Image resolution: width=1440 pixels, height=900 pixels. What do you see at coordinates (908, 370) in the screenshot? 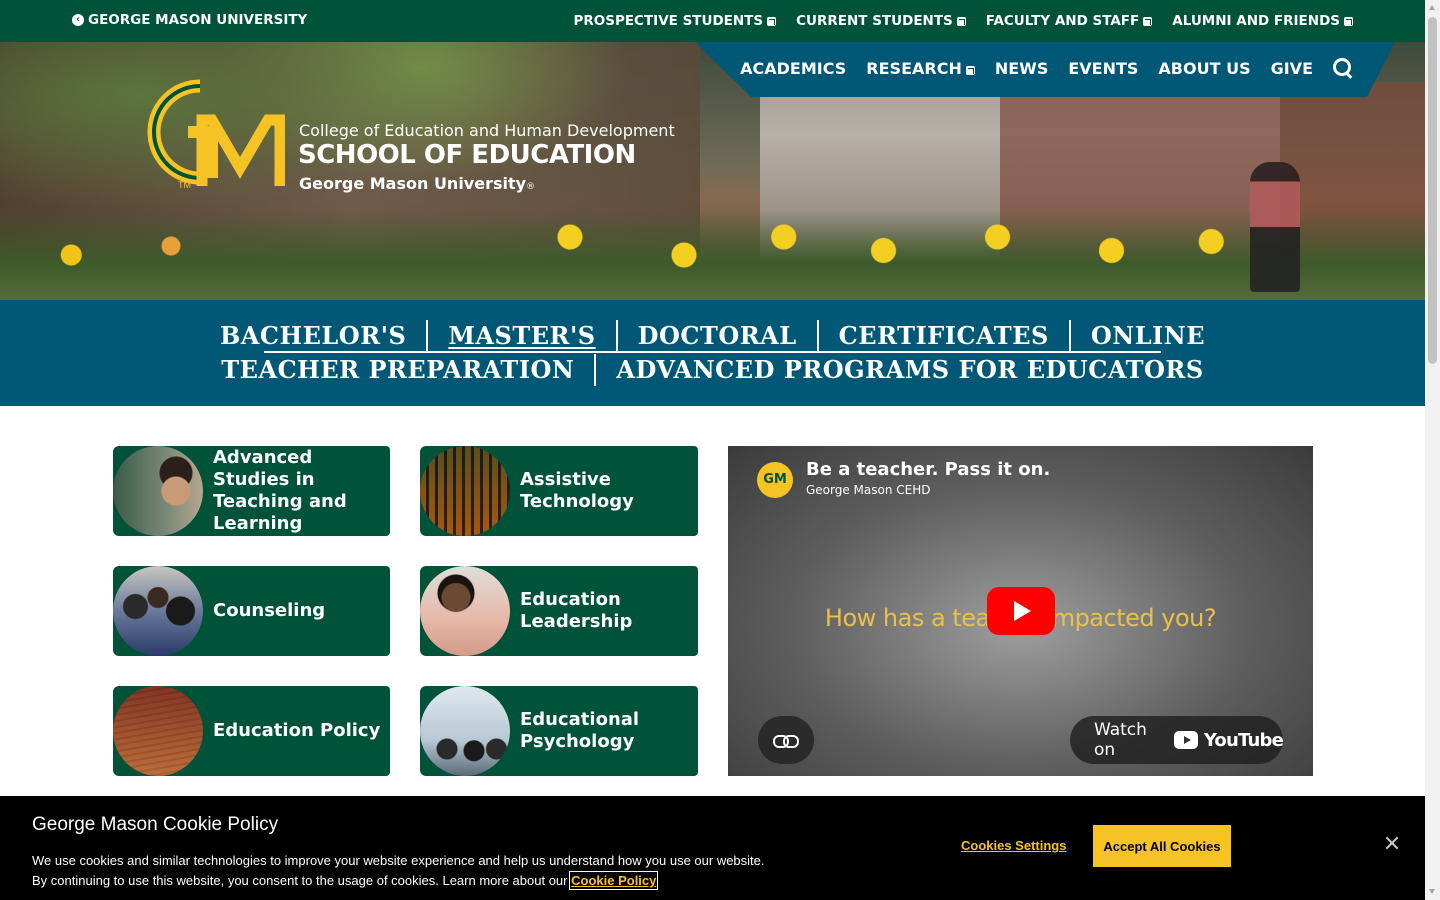
I see `nav-advanced-programs: ADVANCED PROGRAMS FOR EDUCATORS` at bounding box center [908, 370].